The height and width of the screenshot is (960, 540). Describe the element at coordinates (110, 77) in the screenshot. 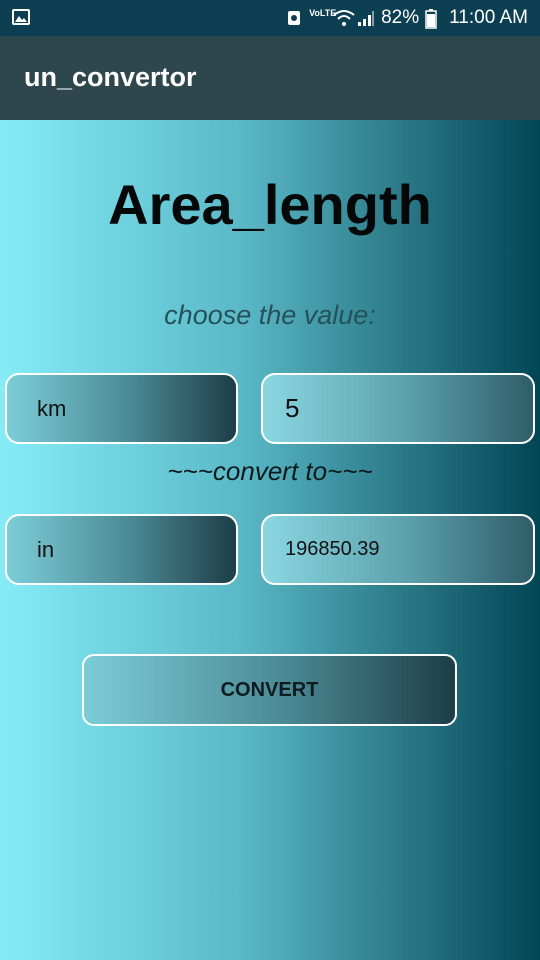

I see `app-title: un_convertor` at that location.